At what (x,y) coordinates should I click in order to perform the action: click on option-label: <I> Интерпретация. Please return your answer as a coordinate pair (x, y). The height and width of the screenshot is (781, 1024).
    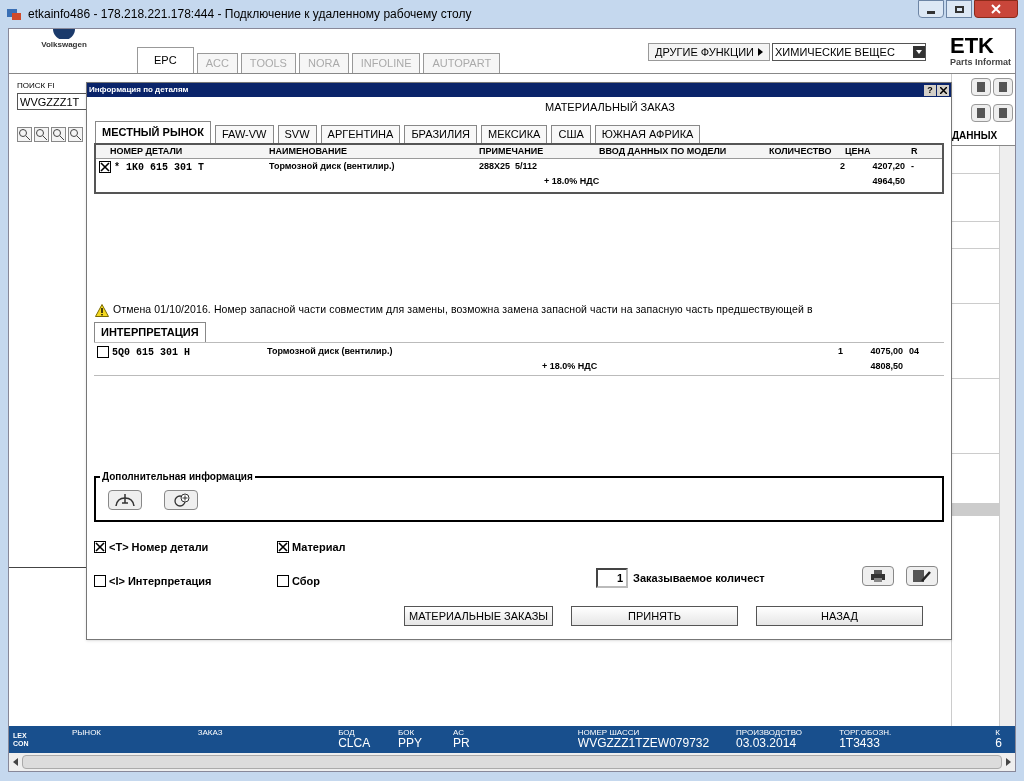
    Looking at the image, I should click on (160, 581).